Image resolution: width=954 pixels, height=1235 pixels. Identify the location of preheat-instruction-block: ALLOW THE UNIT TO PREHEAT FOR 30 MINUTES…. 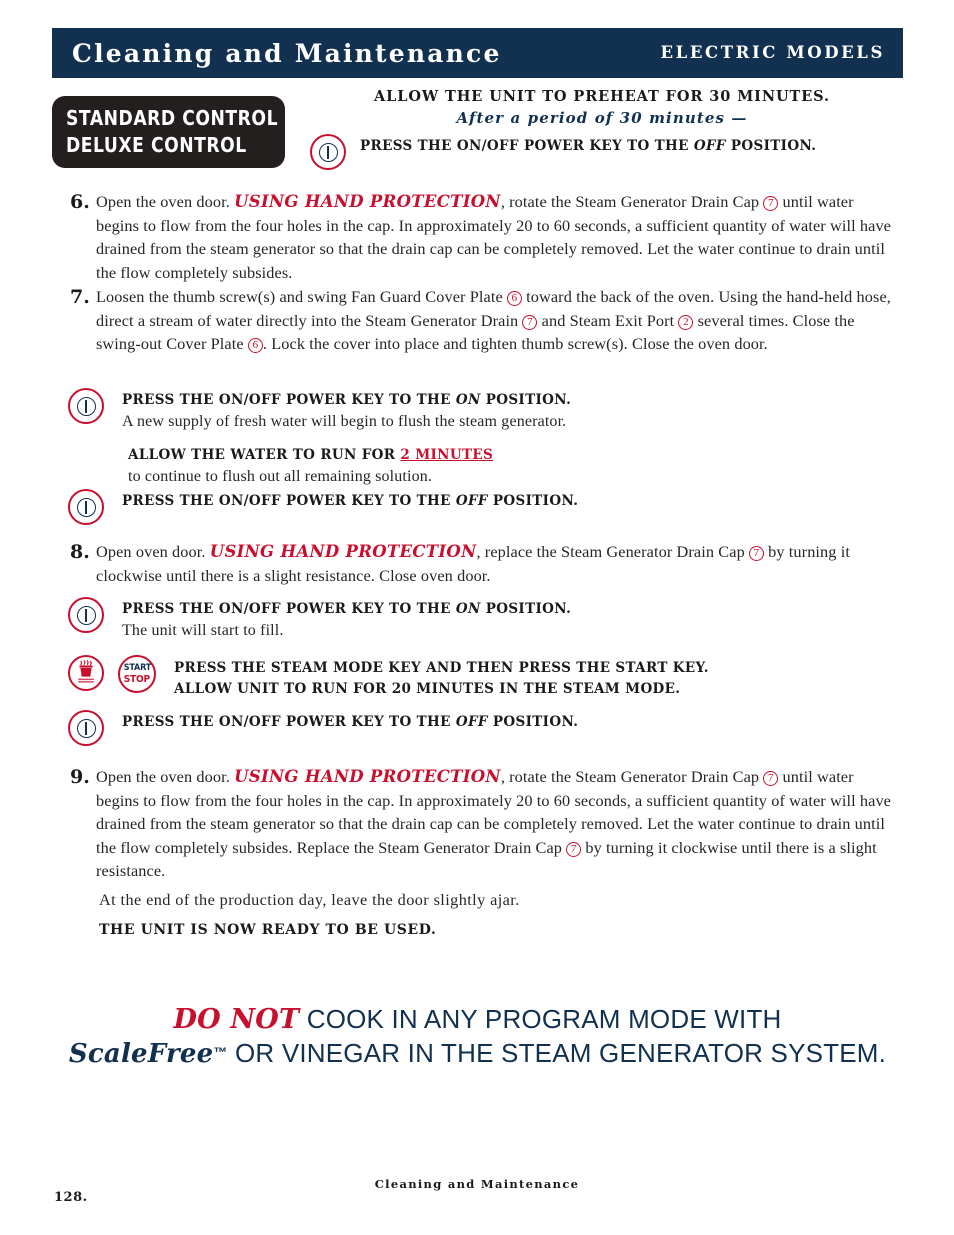
(602, 107).